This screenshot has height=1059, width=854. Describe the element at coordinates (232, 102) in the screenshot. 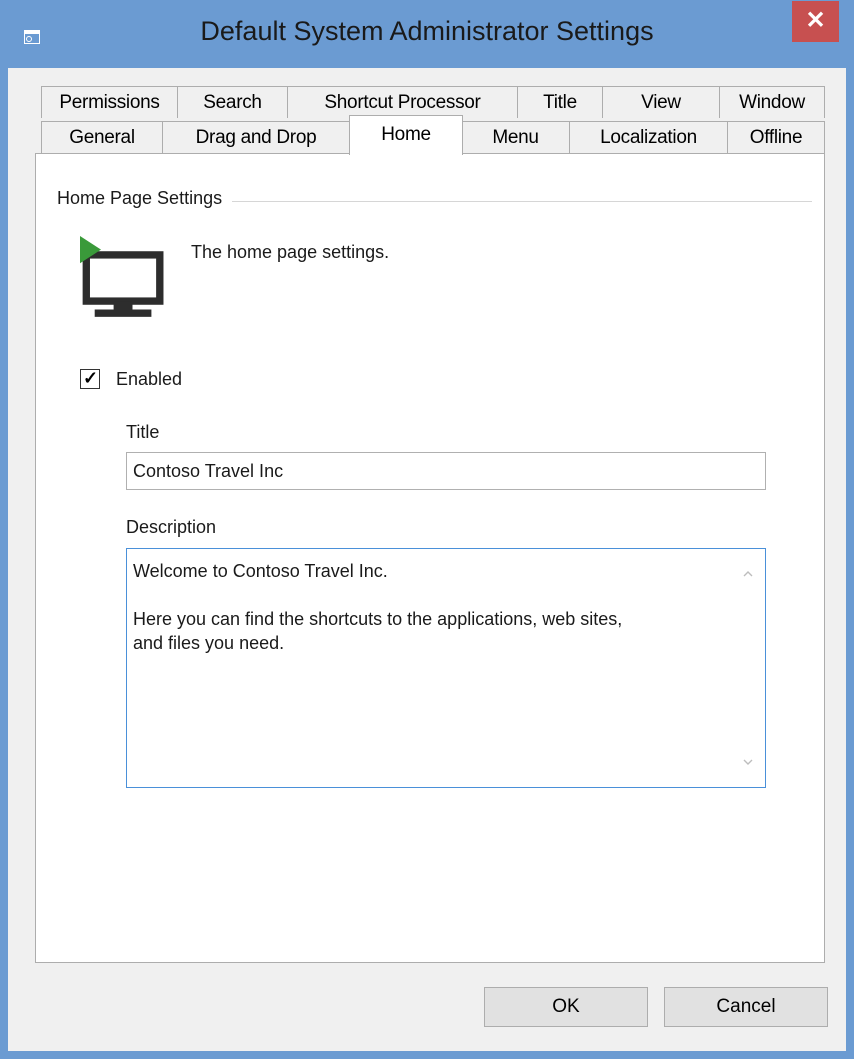

I see `tab-search: Search` at that location.